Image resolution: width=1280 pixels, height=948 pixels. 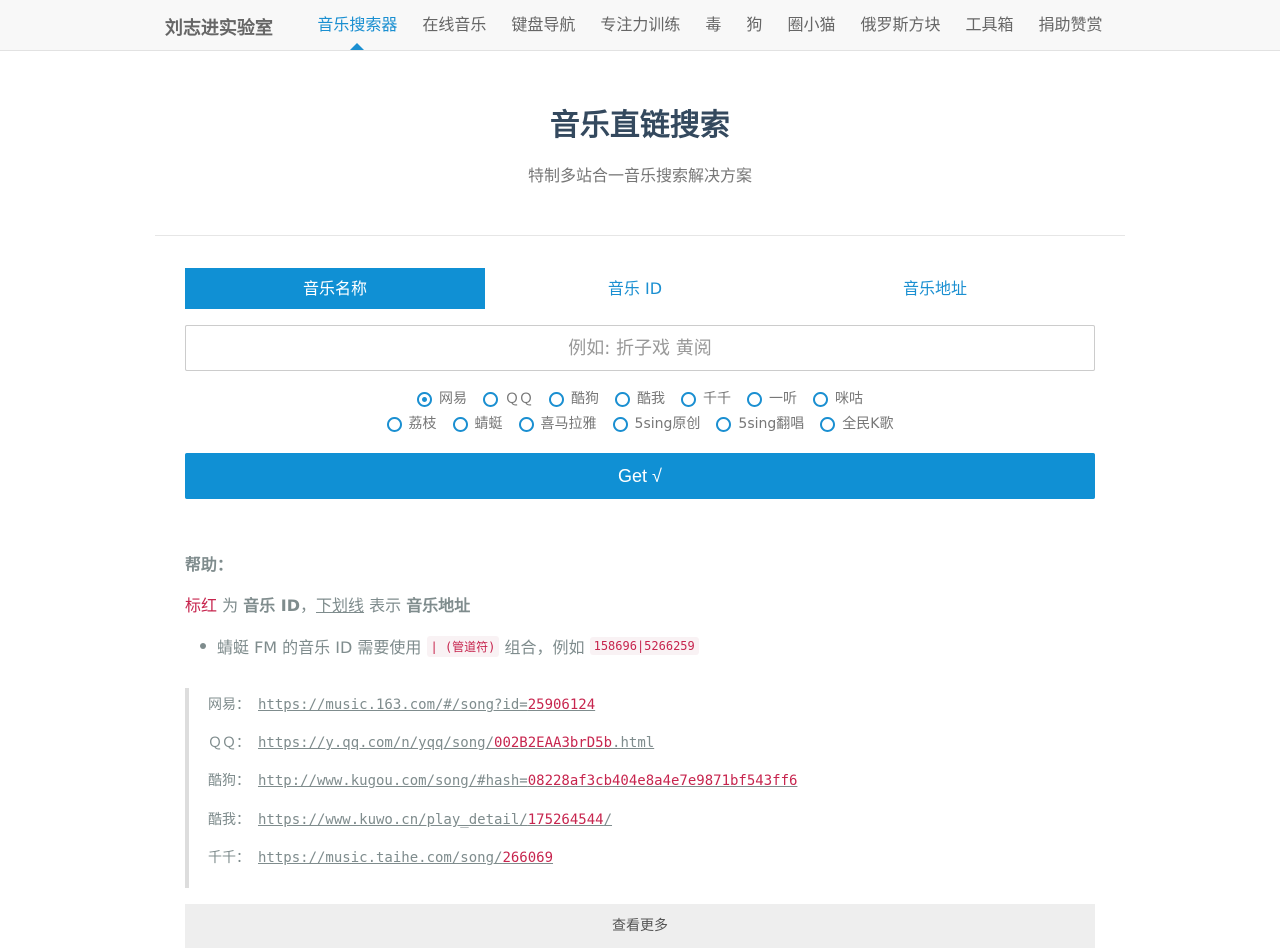 I want to click on search-type-tabs: 音乐名称 音乐 ID 音乐地址, so click(x=640, y=288).